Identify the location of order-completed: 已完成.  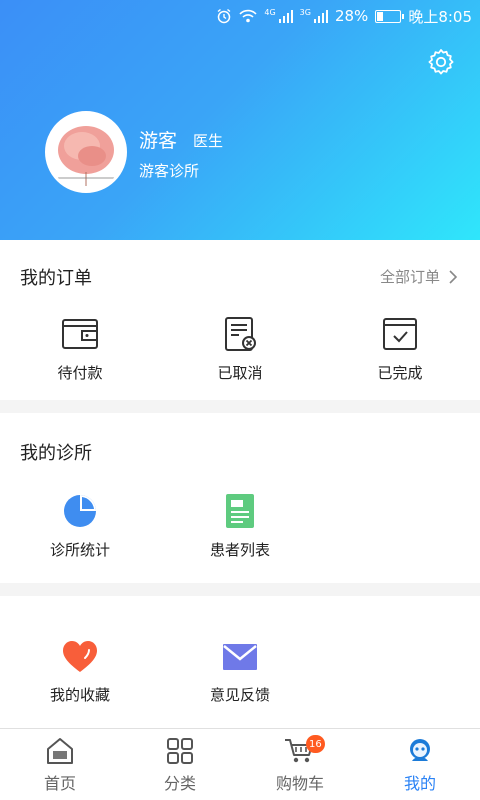
(400, 349).